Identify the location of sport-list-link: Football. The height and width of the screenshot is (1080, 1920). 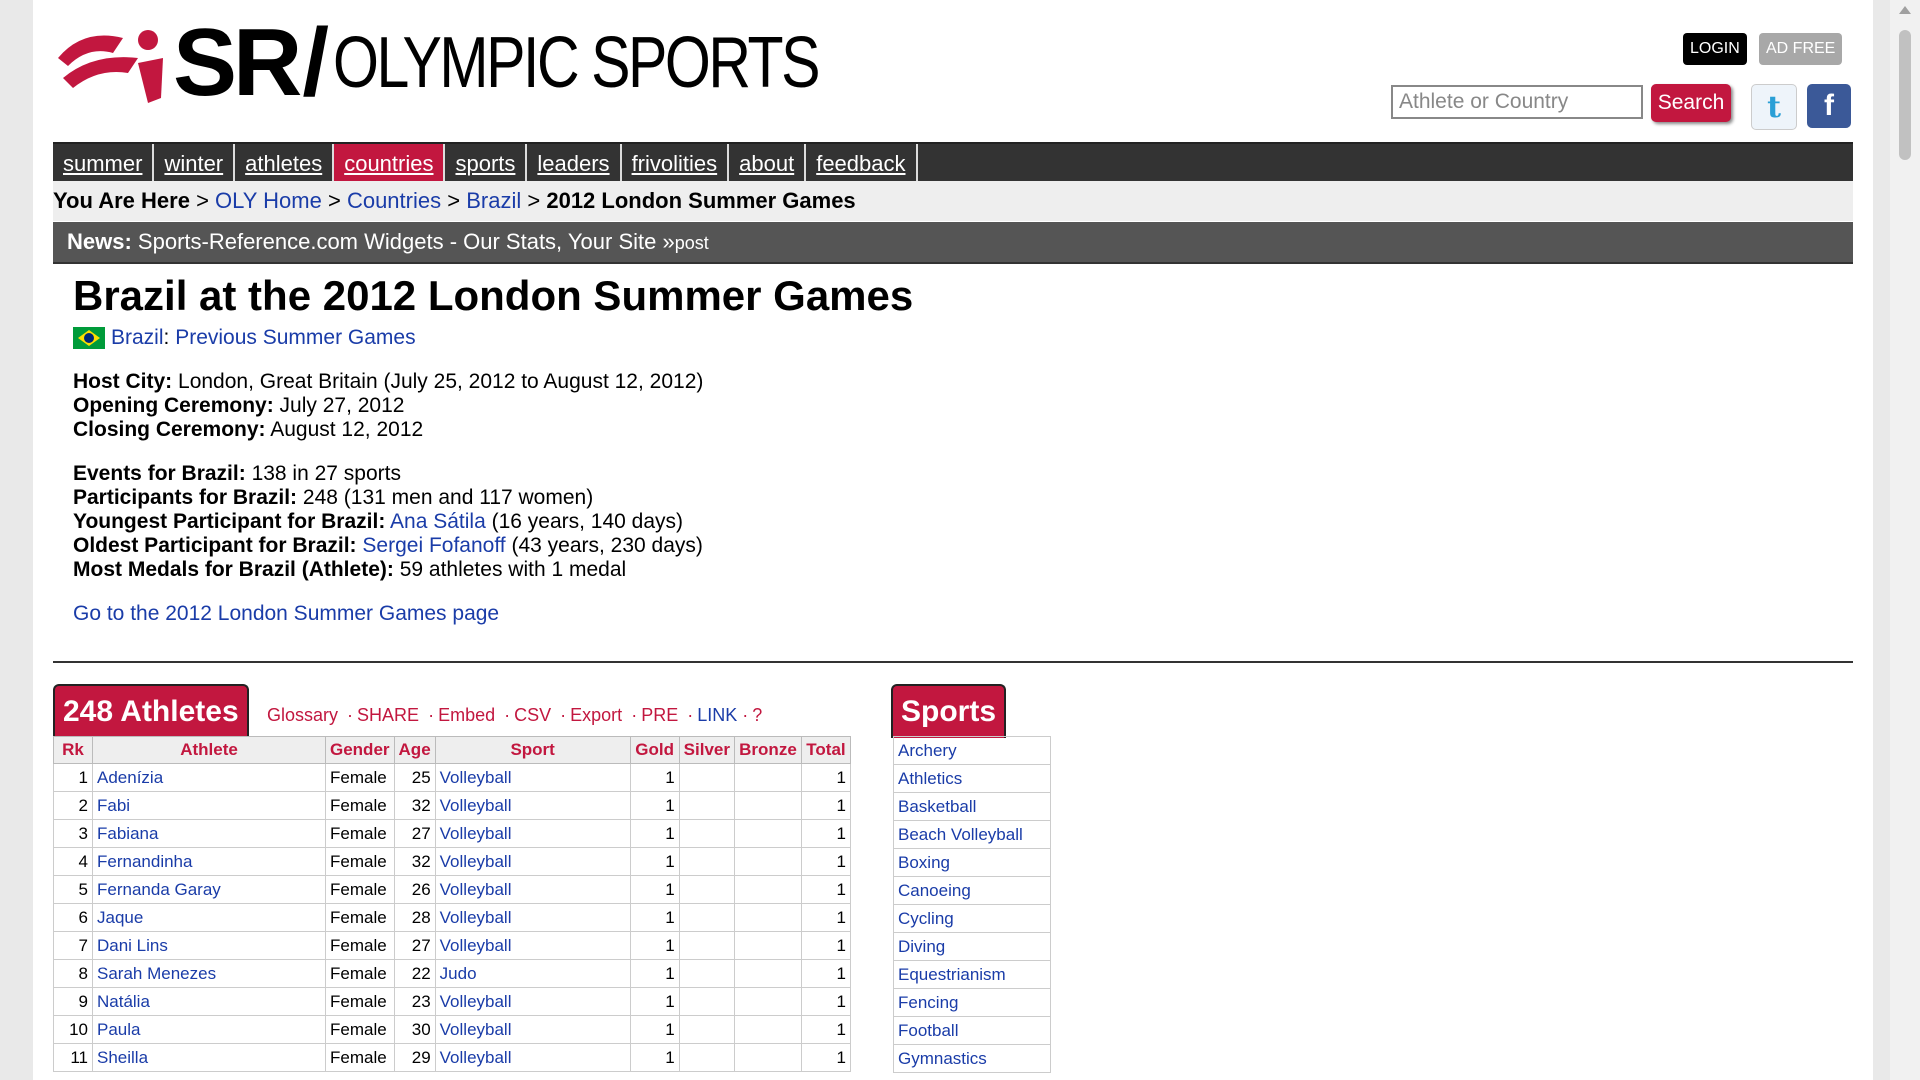
(928, 1030).